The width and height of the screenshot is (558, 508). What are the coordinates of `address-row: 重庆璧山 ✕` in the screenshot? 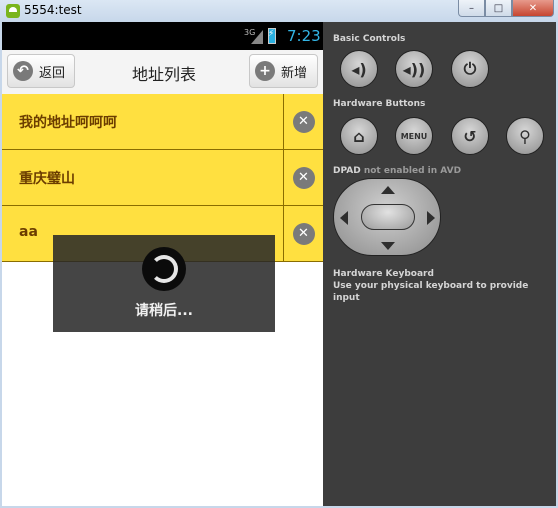 It's located at (162, 178).